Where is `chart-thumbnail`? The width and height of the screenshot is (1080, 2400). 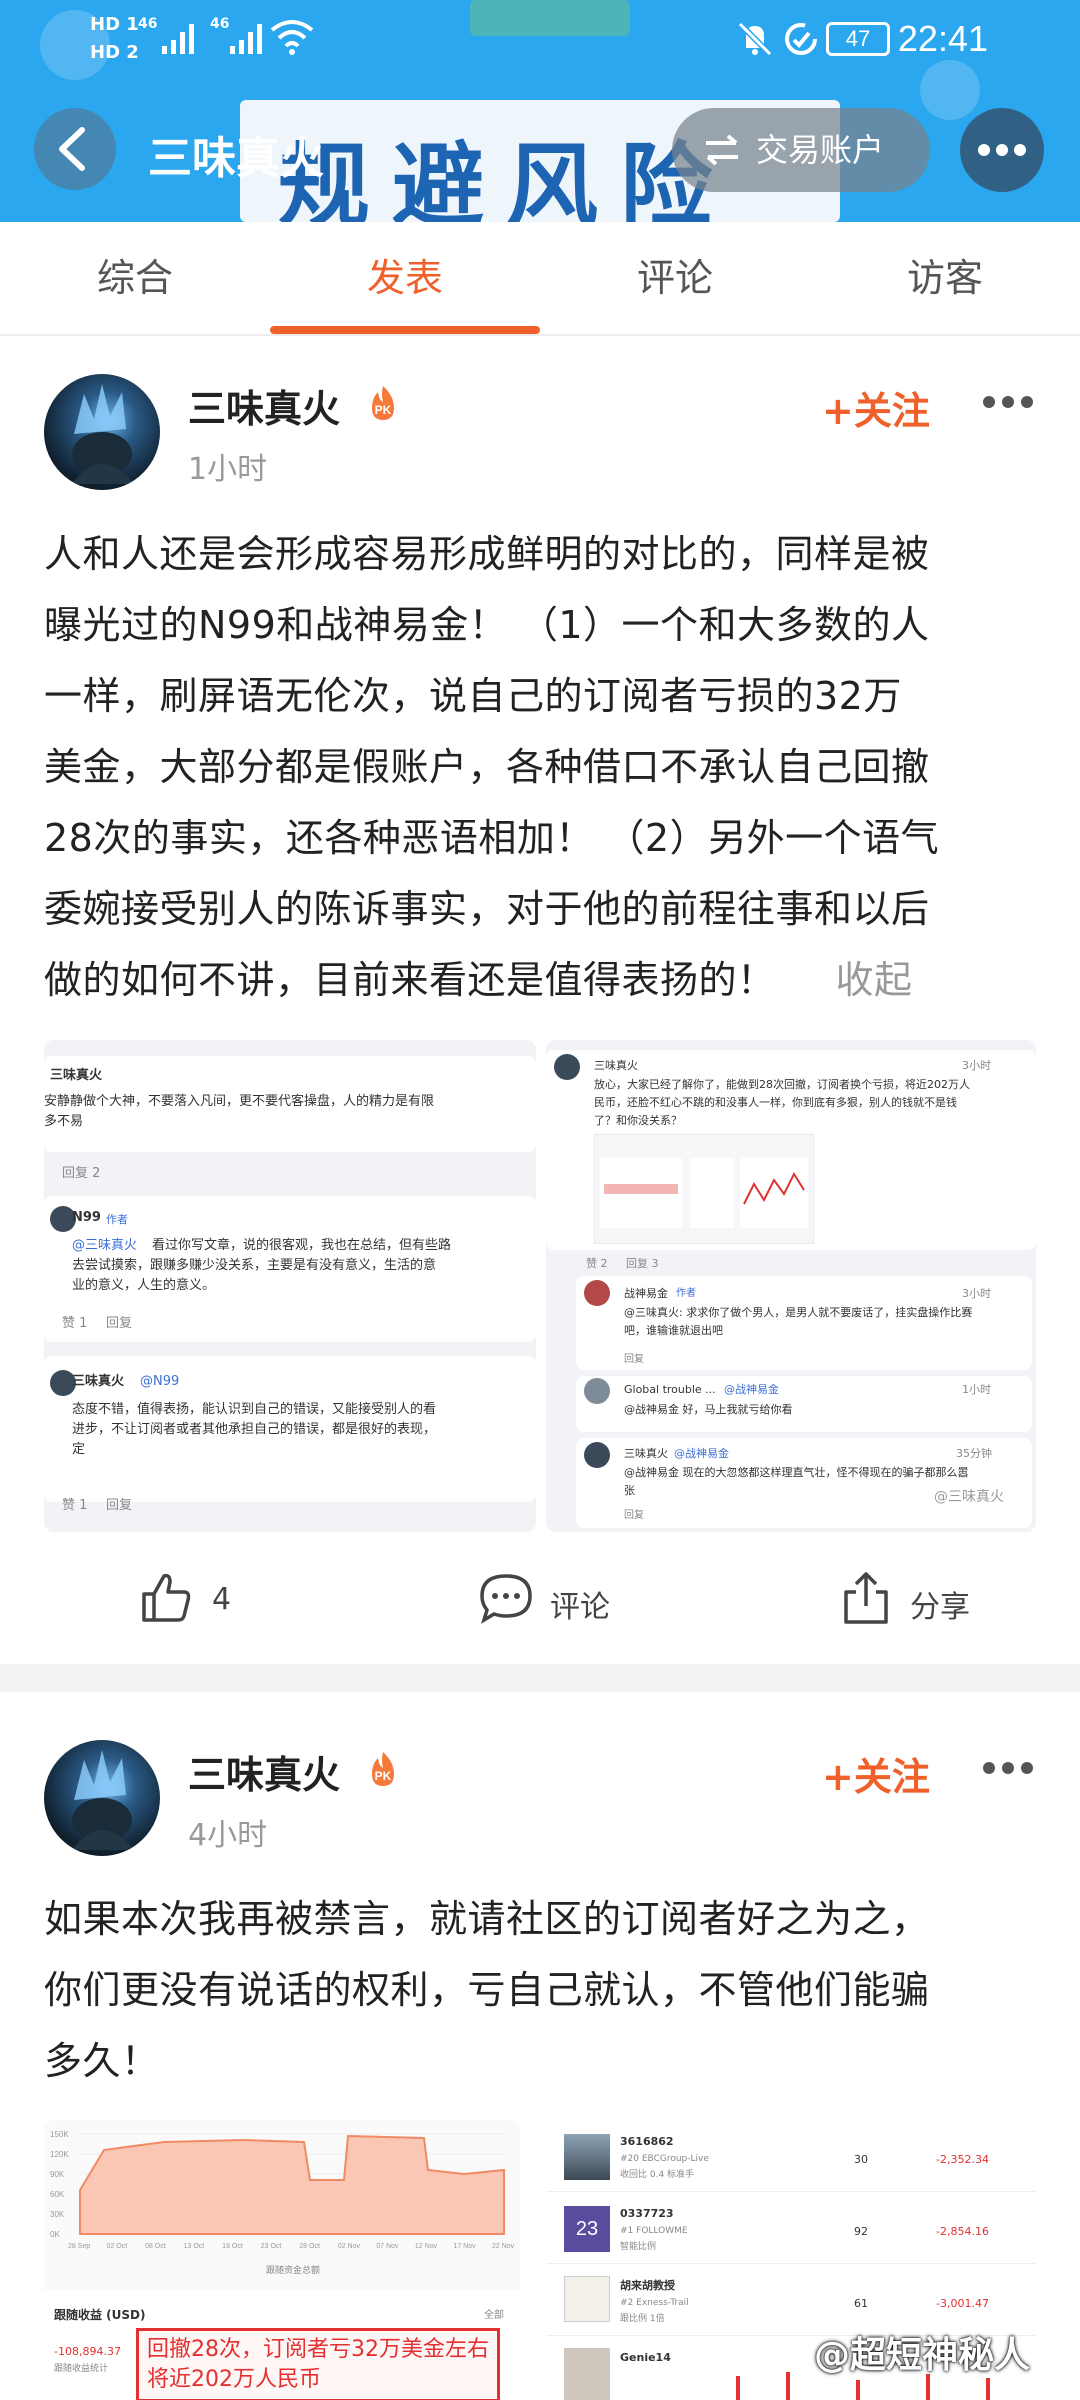 chart-thumbnail is located at coordinates (704, 1189).